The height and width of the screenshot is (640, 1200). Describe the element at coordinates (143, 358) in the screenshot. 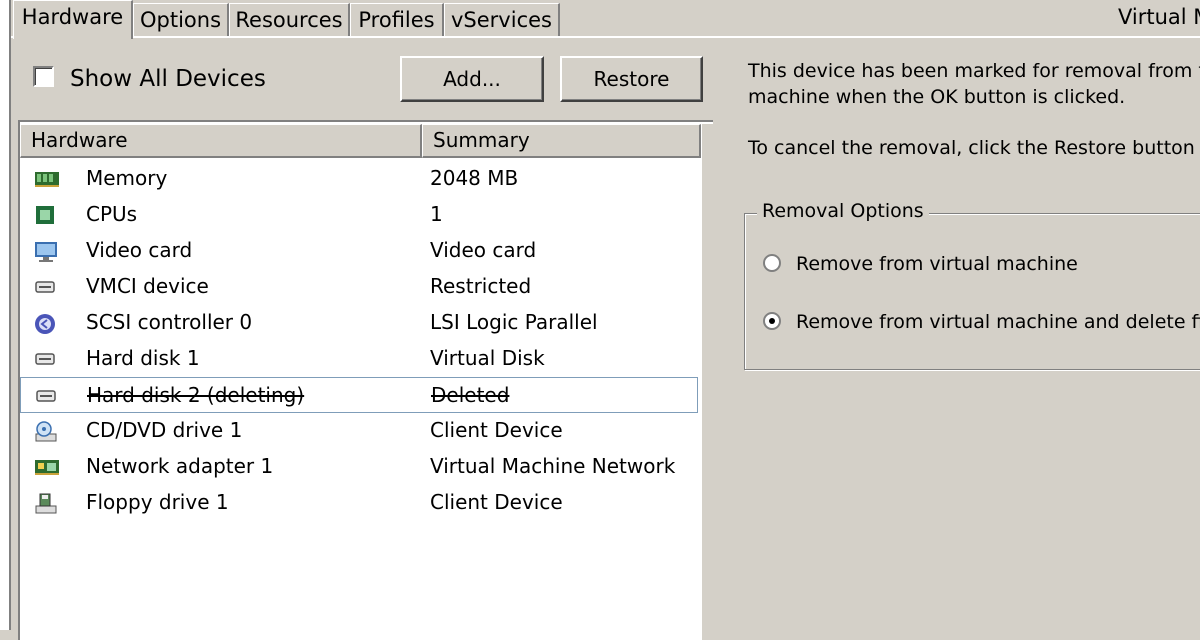

I see `row-name: Hard disk 1` at that location.